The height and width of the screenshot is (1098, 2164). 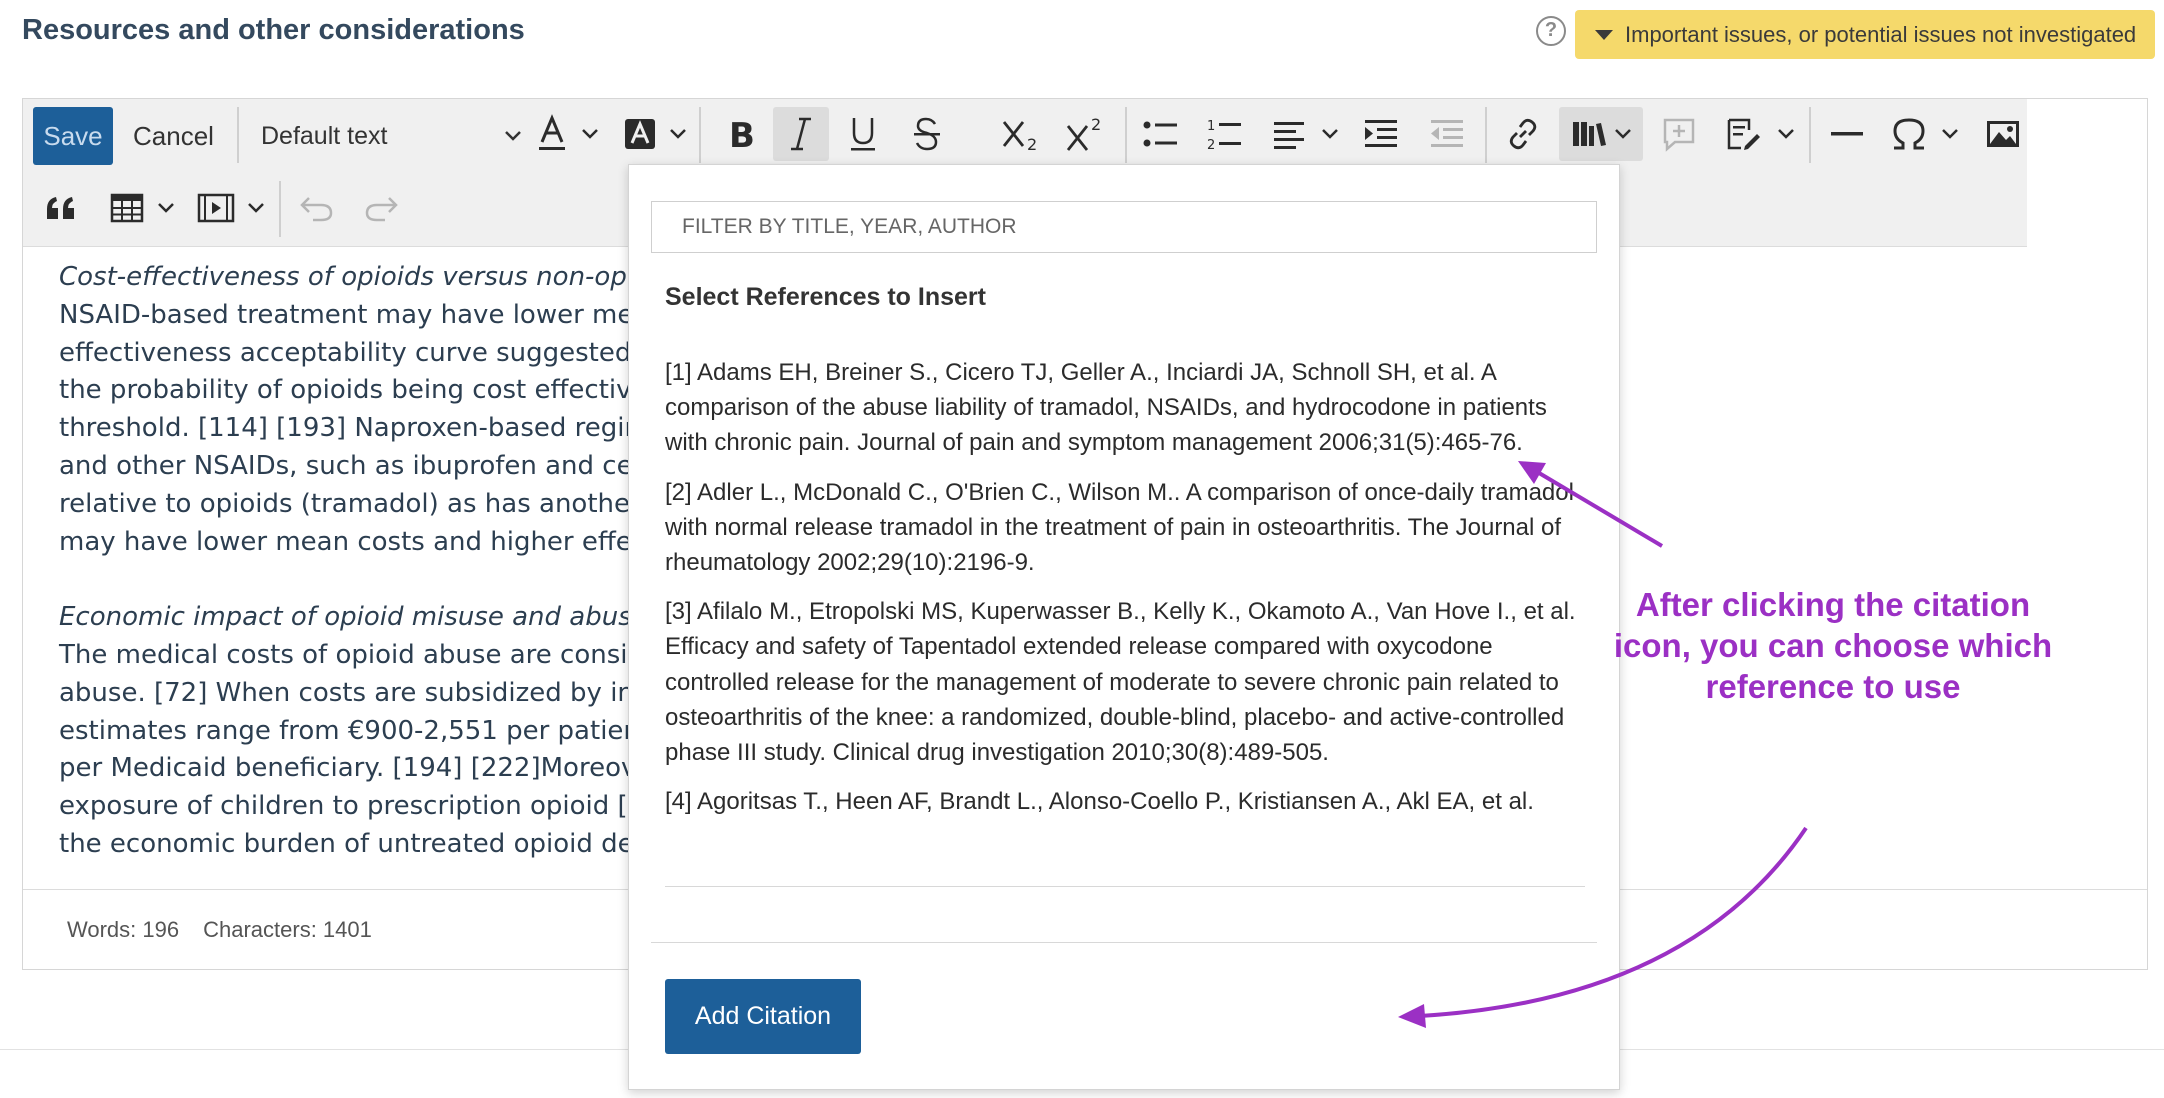 I want to click on annotation-arrows, so click(x=1603, y=744).